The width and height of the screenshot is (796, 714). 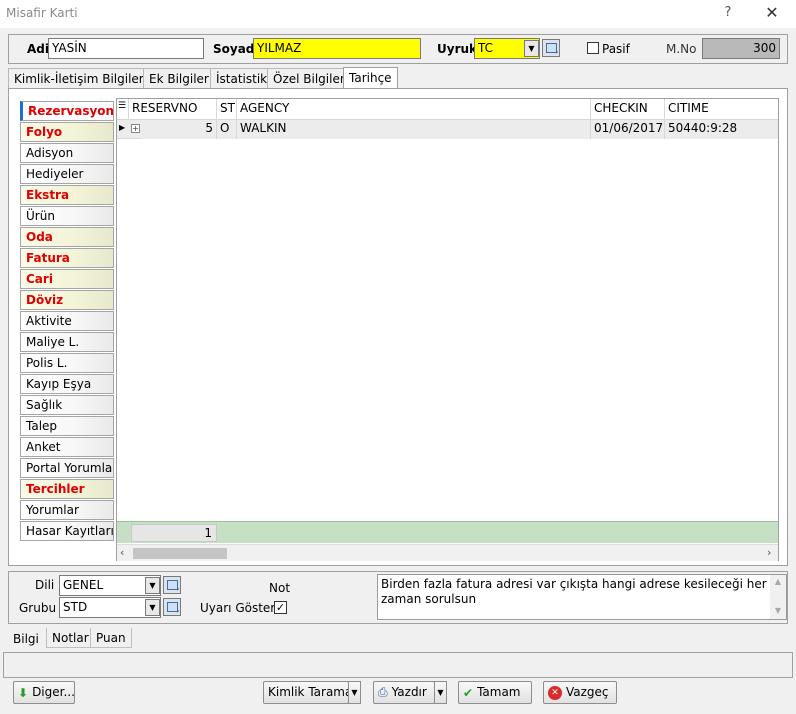 What do you see at coordinates (67, 258) in the screenshot?
I see `side-item-fatura: Fatura` at bounding box center [67, 258].